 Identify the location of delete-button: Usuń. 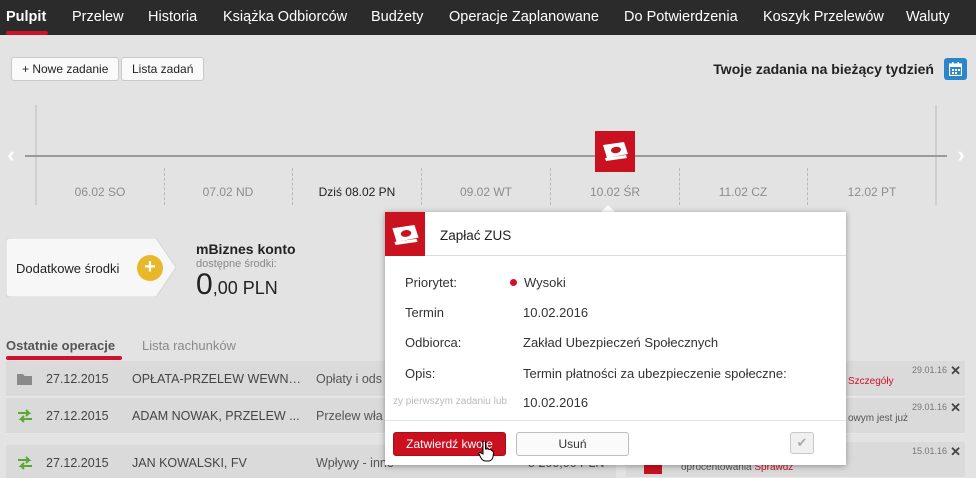
(572, 444).